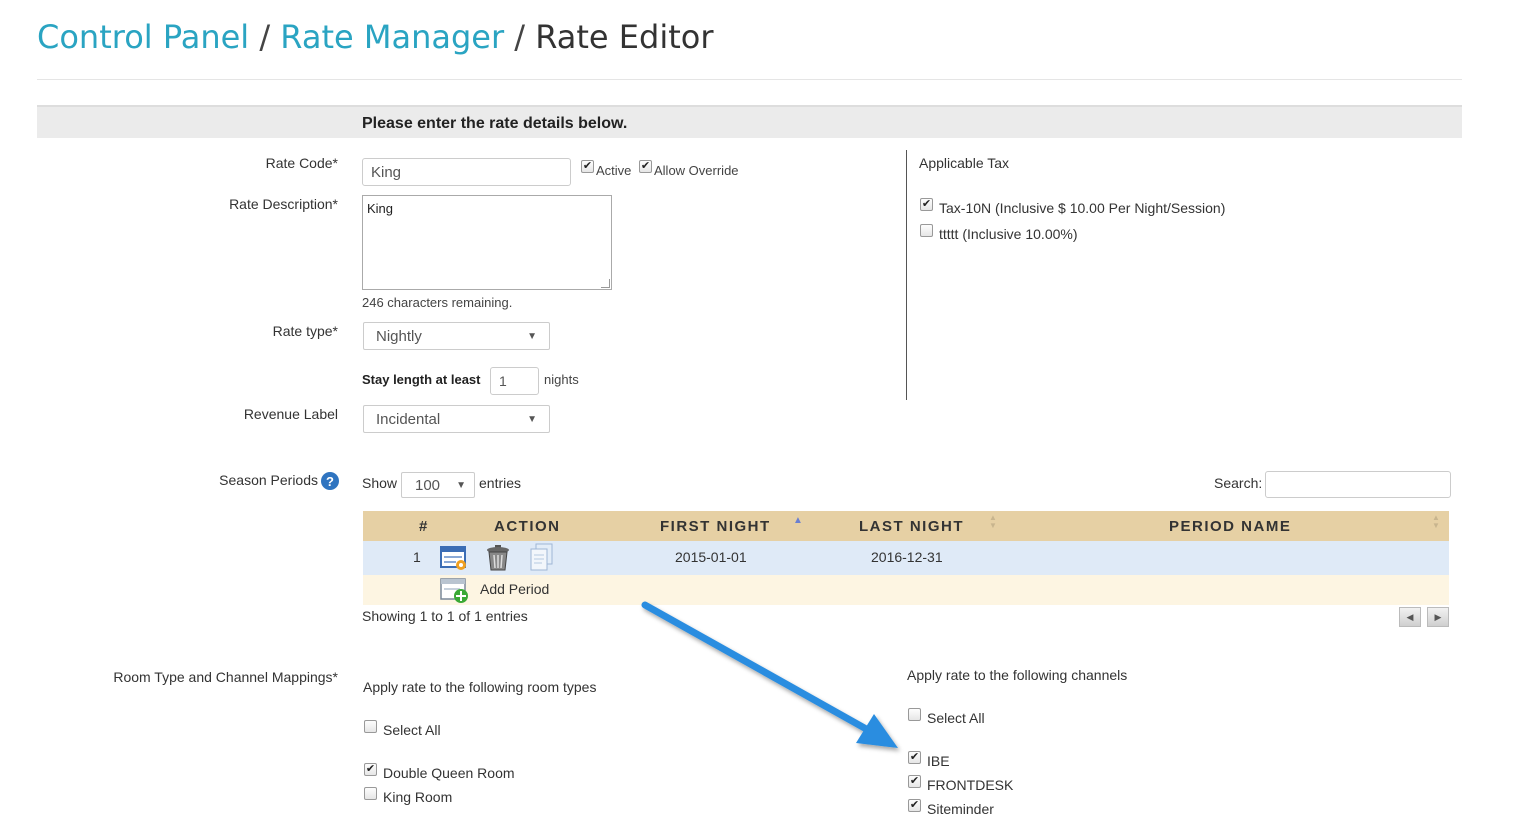  What do you see at coordinates (561, 379) in the screenshot?
I see `stay-length-unit: nights` at bounding box center [561, 379].